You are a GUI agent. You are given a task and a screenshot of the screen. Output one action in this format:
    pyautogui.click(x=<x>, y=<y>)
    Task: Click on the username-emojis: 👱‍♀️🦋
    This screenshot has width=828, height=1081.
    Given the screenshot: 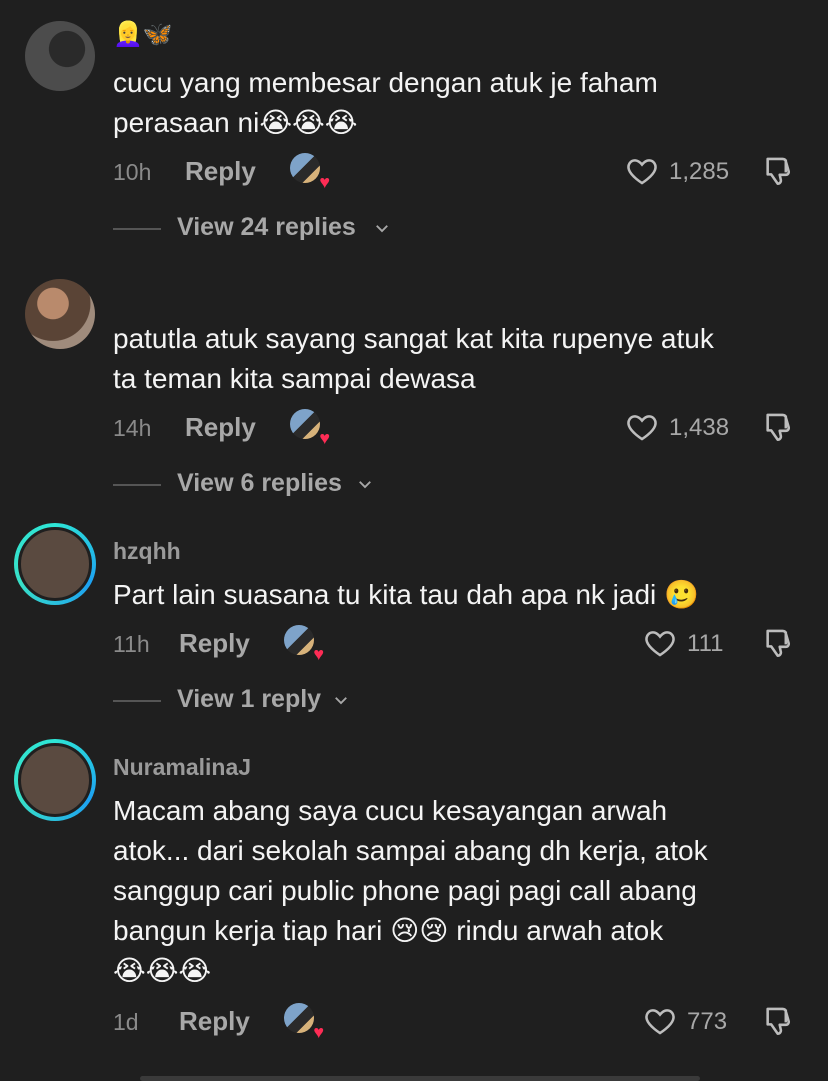 What is the action you would take?
    pyautogui.click(x=143, y=34)
    